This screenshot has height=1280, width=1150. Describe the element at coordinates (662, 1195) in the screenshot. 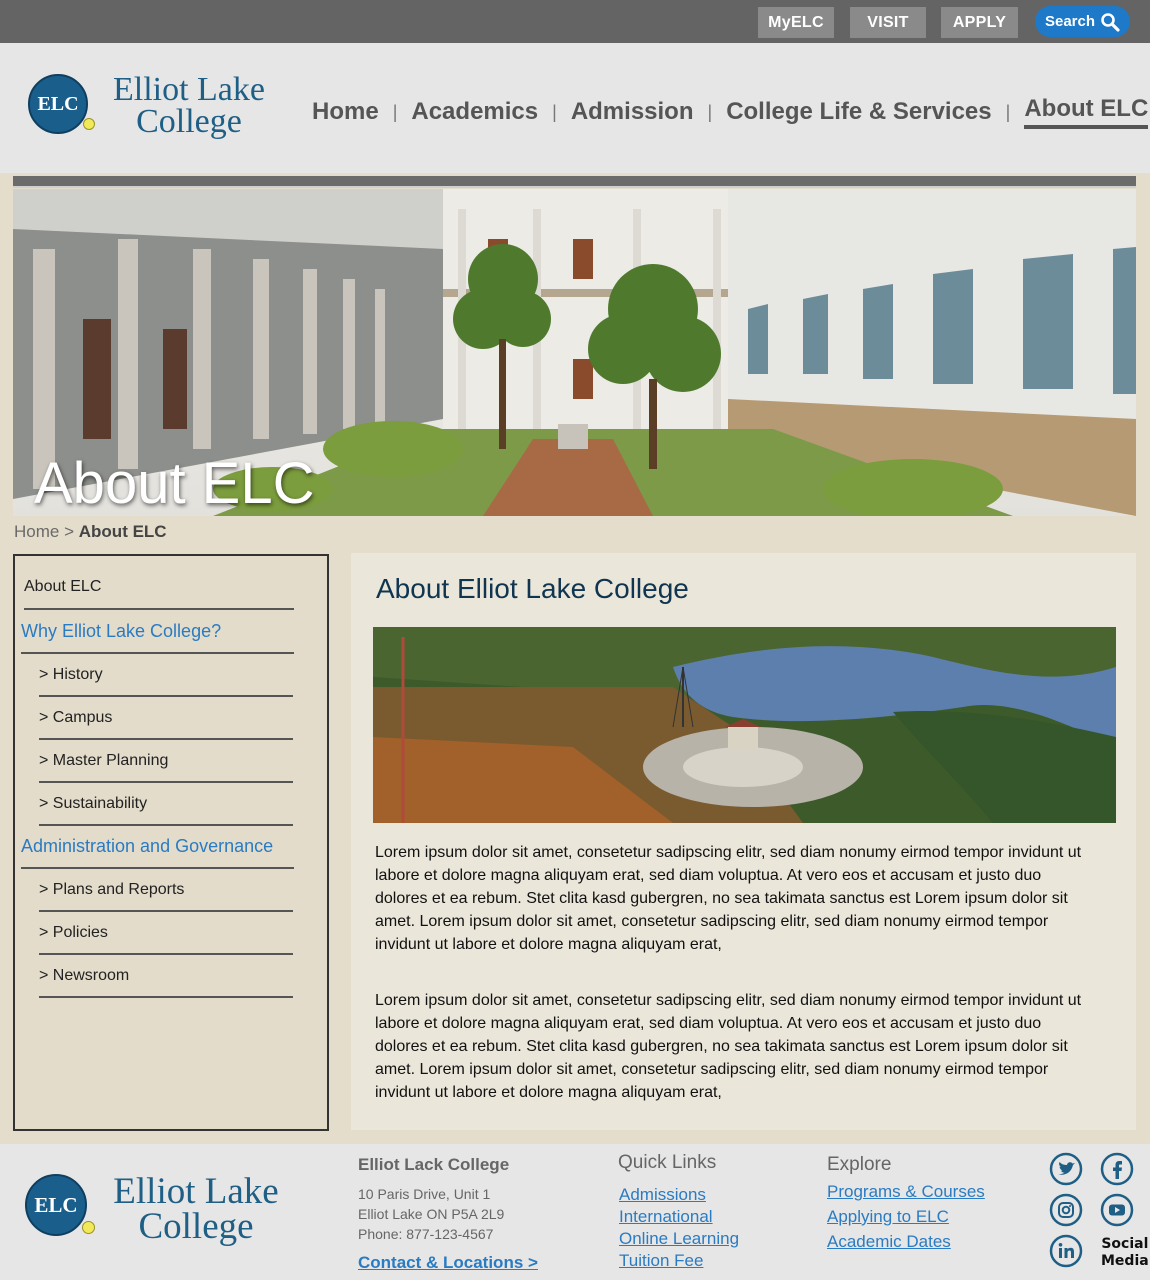

I see `footer-link-admissions: Admissions` at that location.